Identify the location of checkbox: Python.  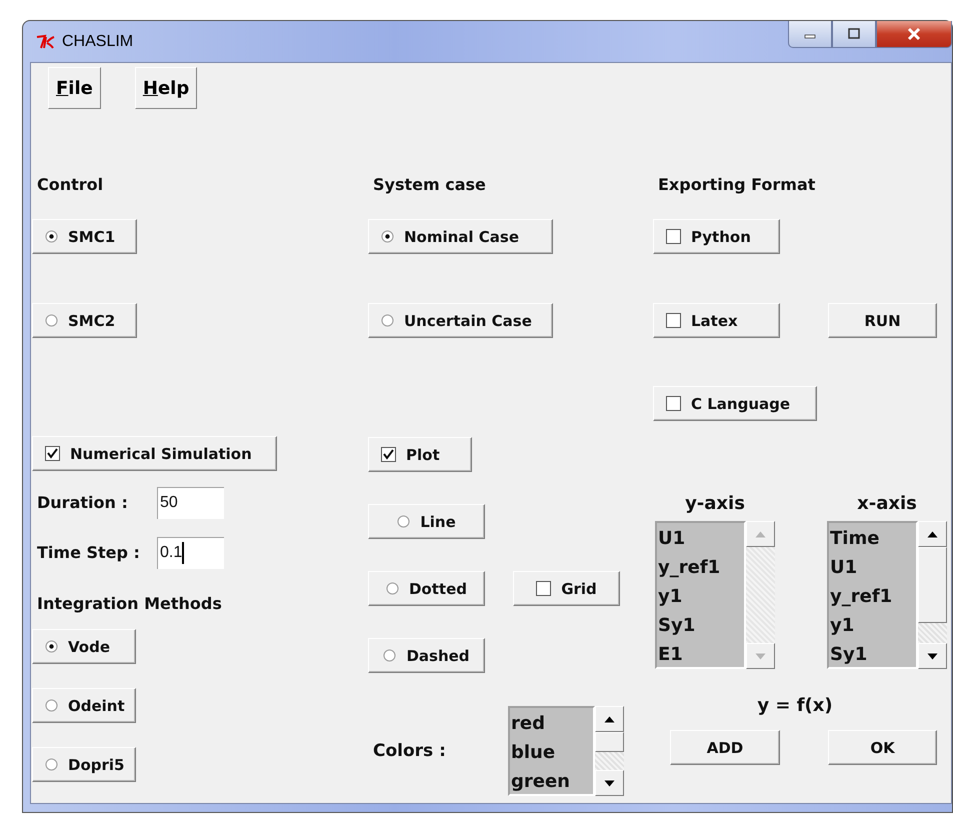
(716, 236).